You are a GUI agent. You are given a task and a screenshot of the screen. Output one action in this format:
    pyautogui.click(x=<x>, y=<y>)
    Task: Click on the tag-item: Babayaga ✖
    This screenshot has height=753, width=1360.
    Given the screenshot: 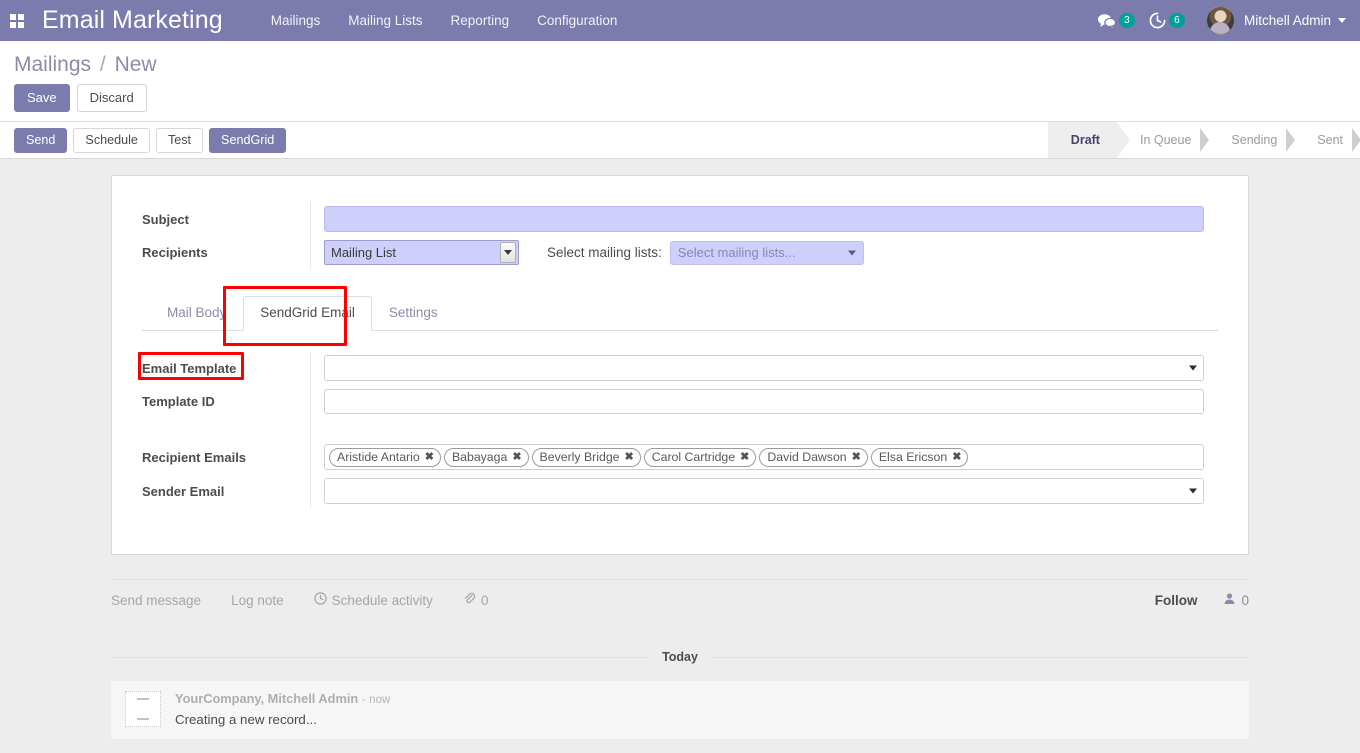 What is the action you would take?
    pyautogui.click(x=486, y=457)
    